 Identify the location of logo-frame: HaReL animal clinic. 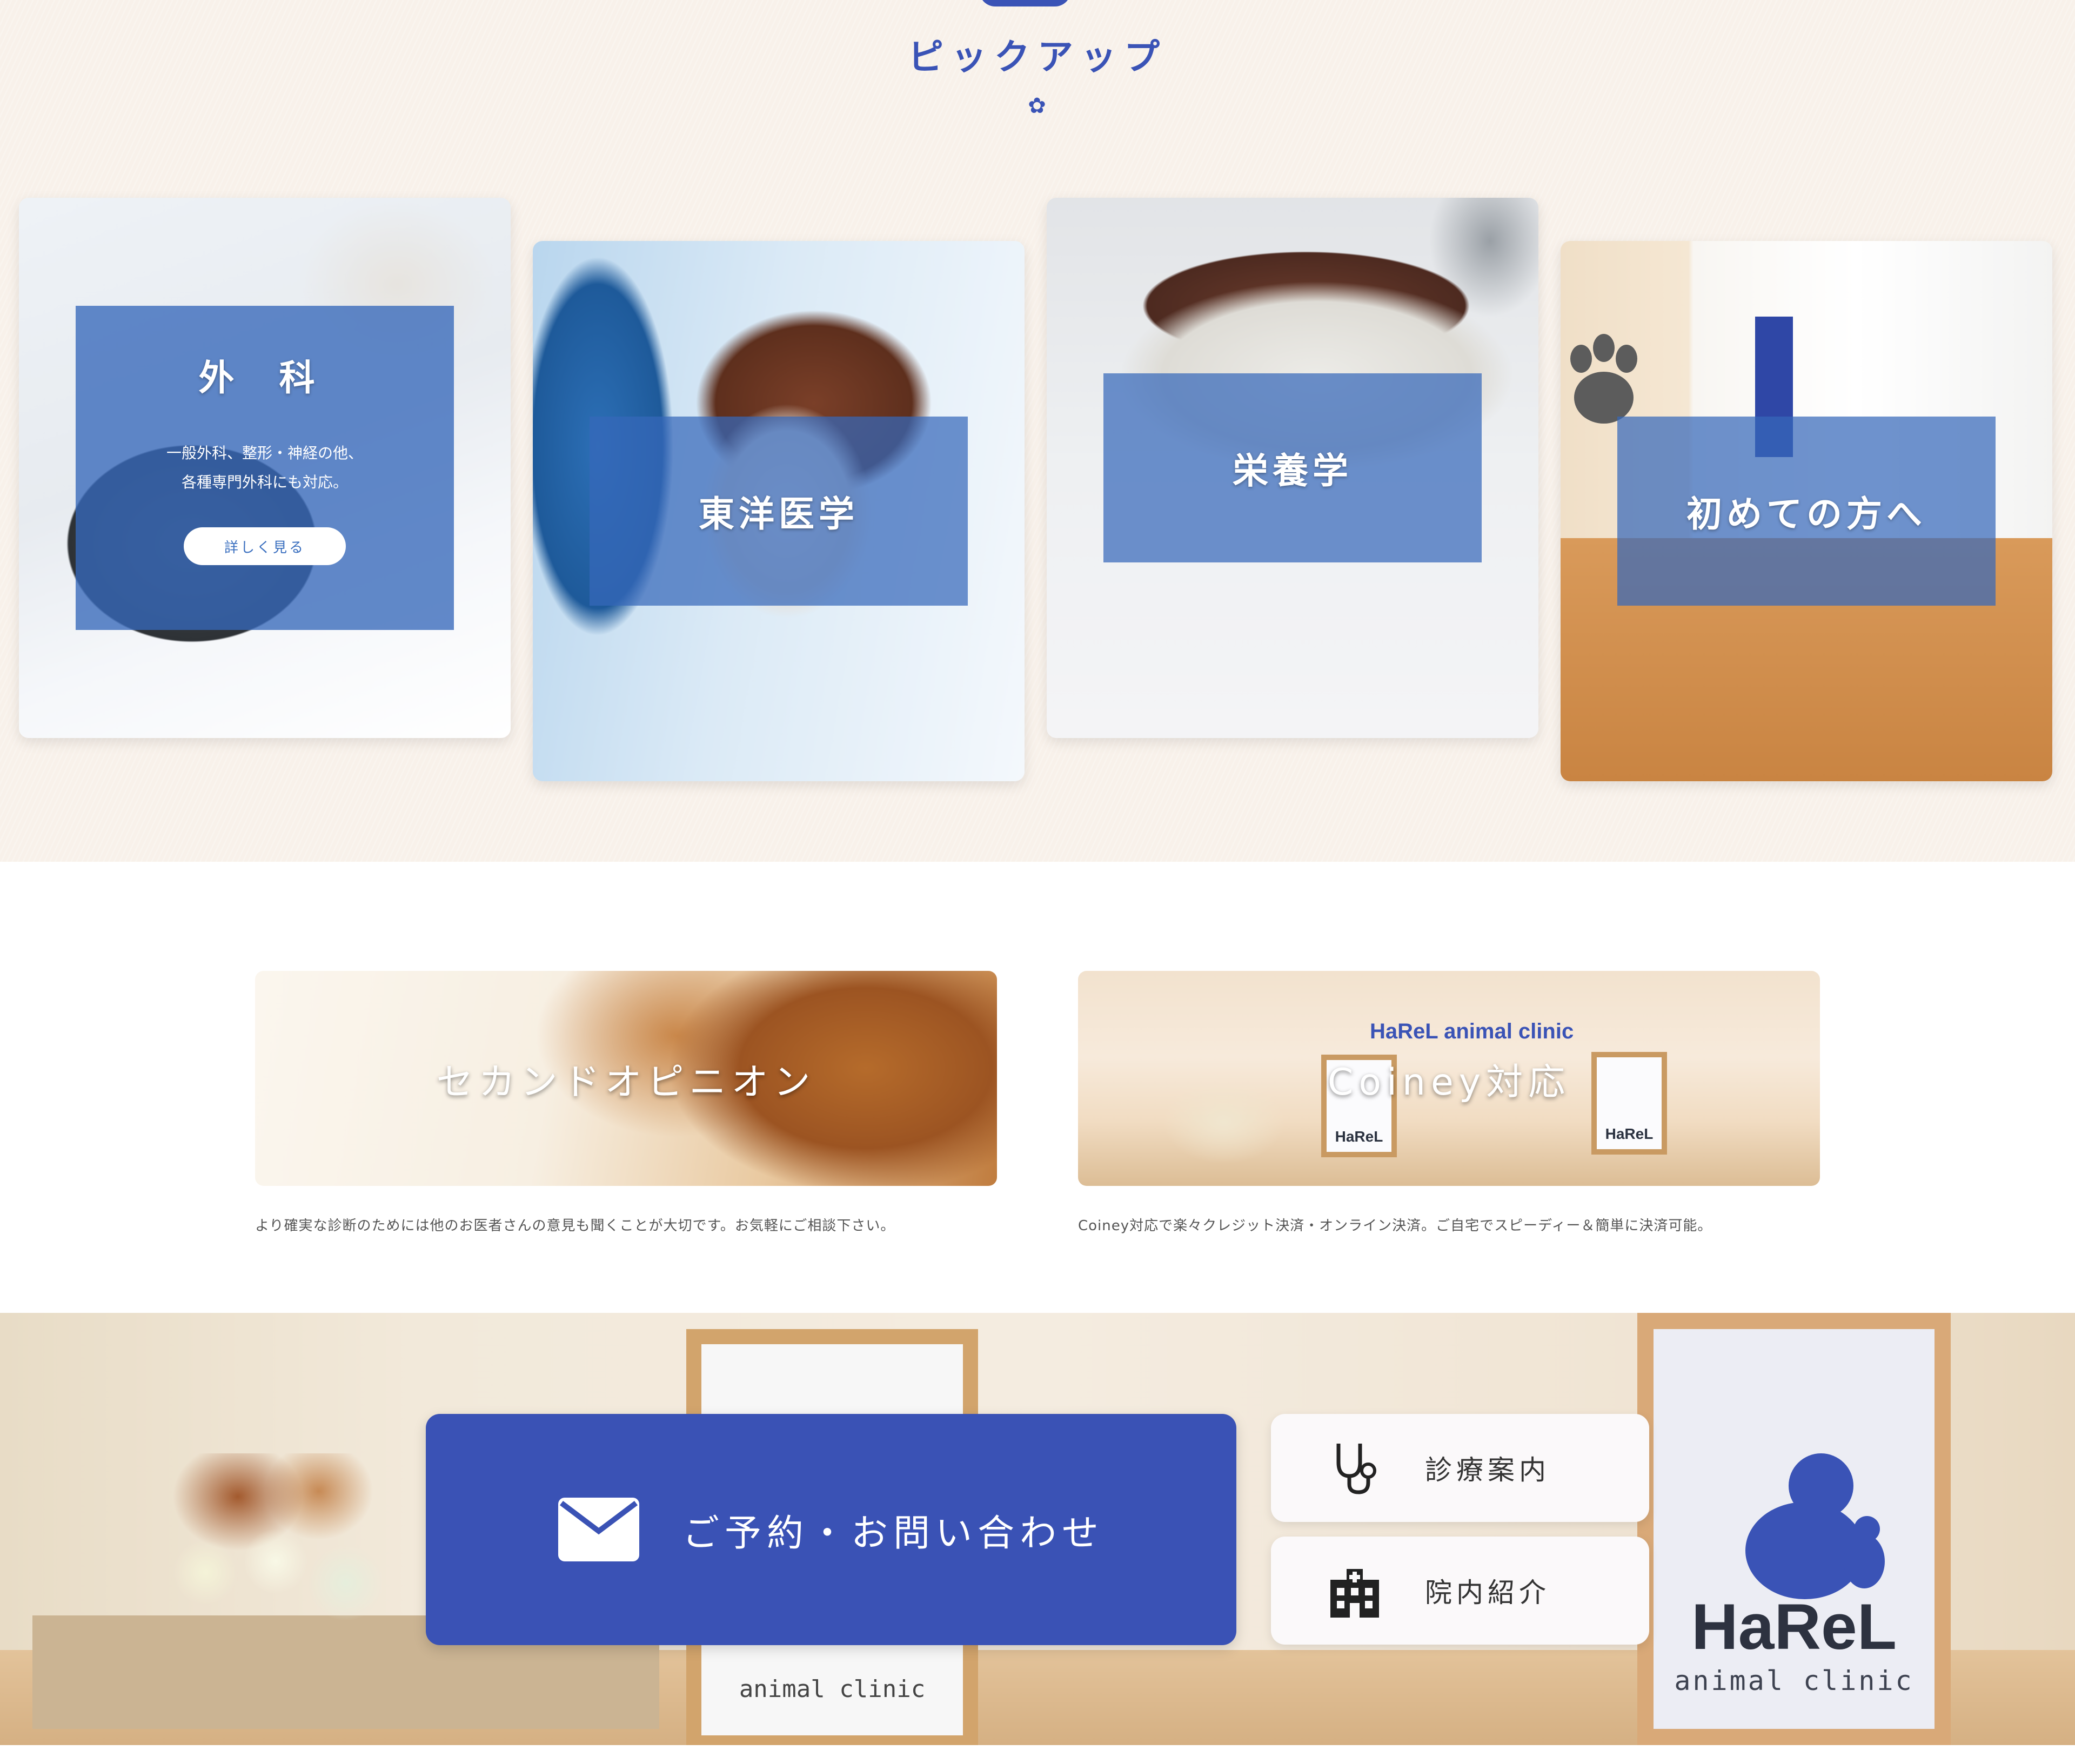
(1794, 1529).